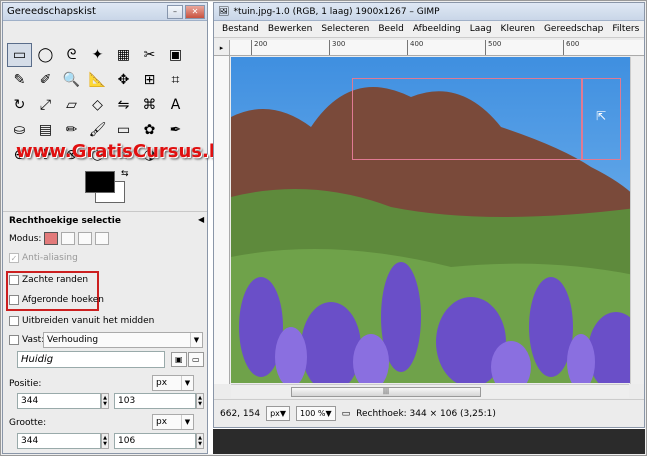 The width and height of the screenshot is (647, 456). What do you see at coordinates (14, 280) in the screenshot?
I see `feather-checkbox` at bounding box center [14, 280].